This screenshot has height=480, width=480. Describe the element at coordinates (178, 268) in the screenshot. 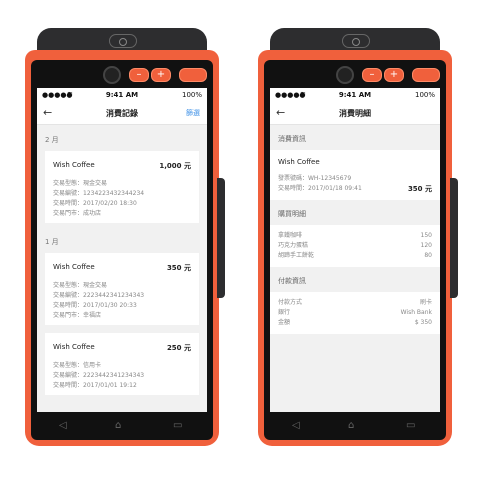

I see `amount: 350 元` at that location.